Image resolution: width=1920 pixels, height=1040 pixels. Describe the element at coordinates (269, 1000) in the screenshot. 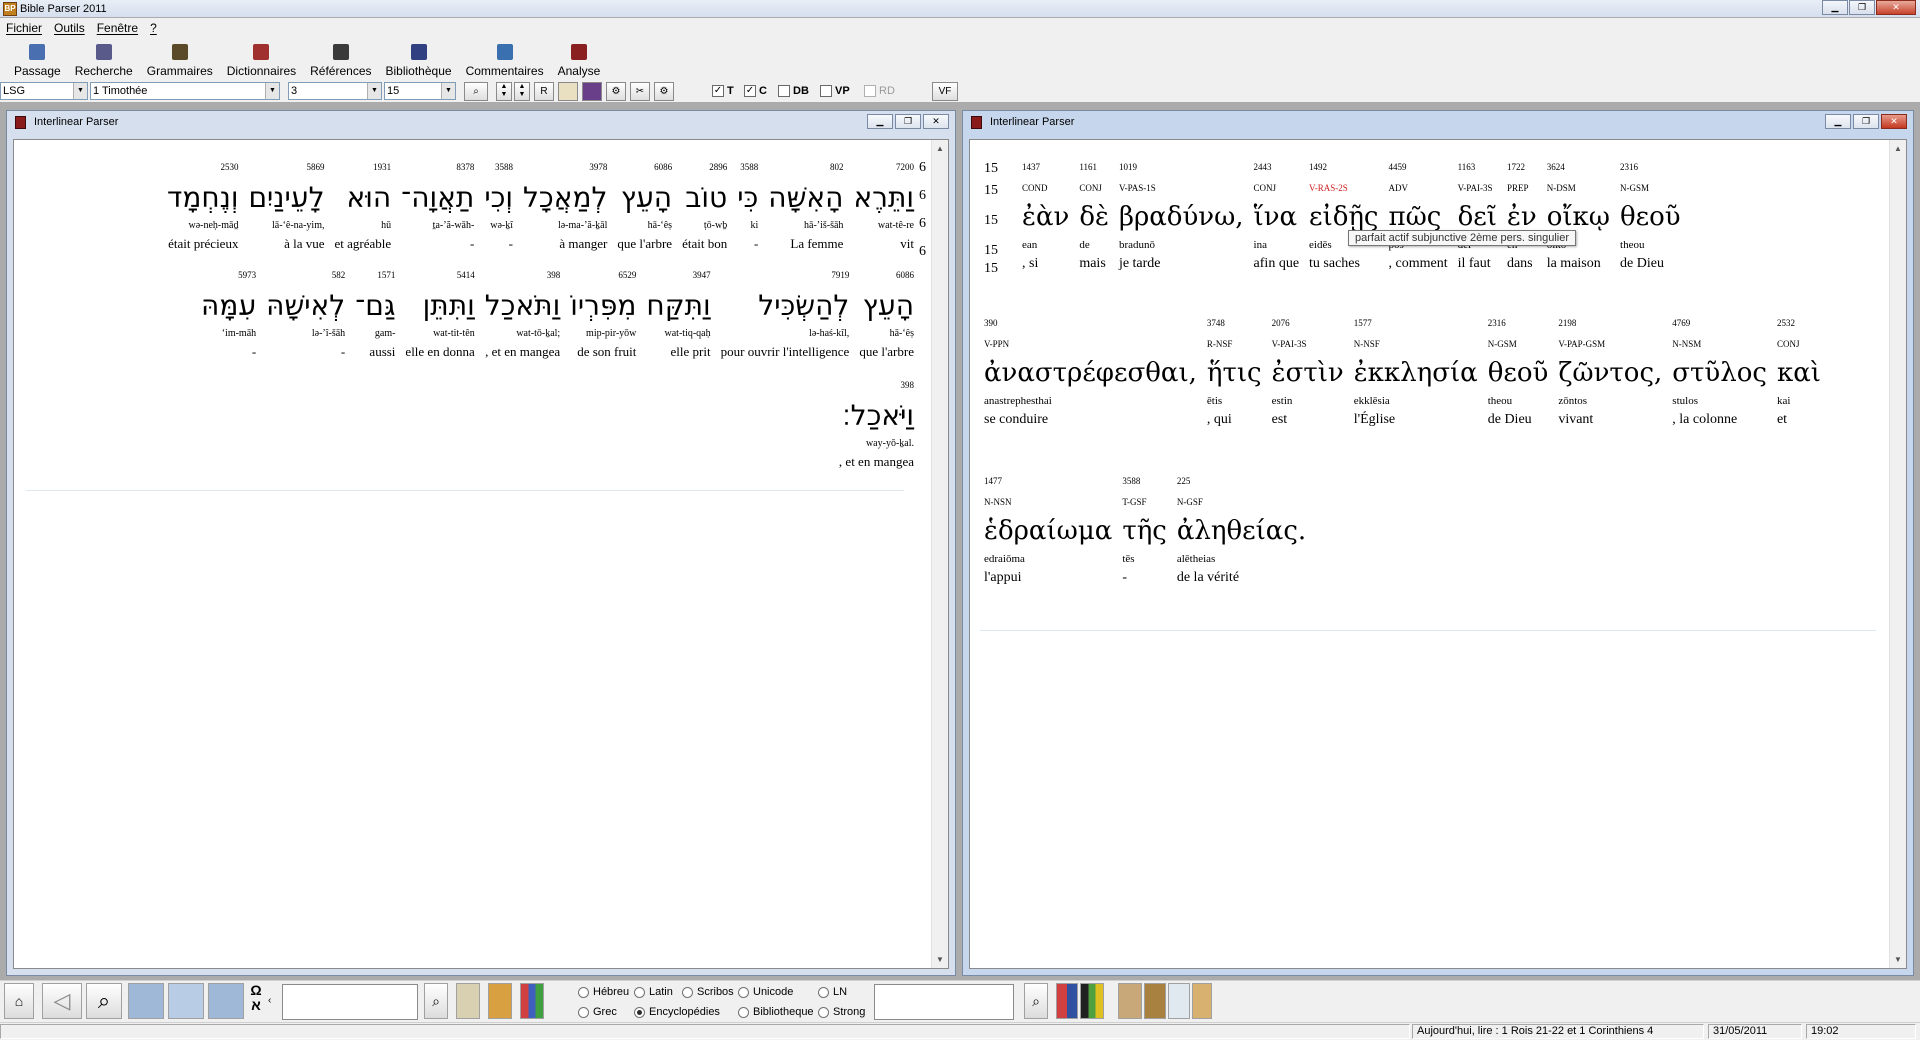

I see `chevron-left-icon: ‹` at that location.